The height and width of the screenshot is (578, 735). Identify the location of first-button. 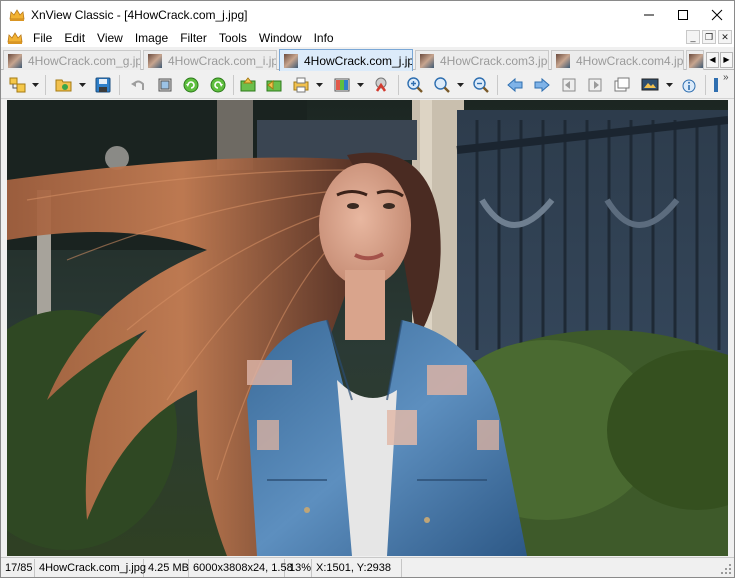
(569, 85).